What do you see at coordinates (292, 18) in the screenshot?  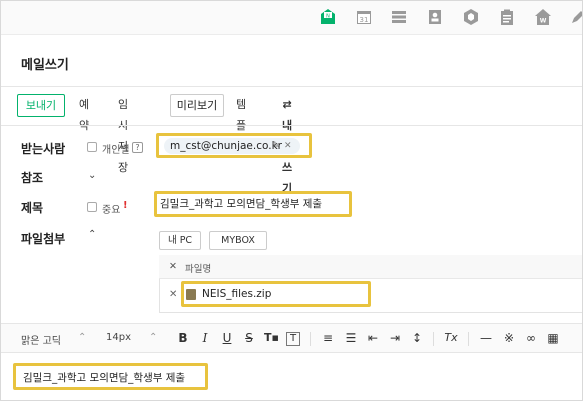 I see `top-app-bar: N 31 W` at bounding box center [292, 18].